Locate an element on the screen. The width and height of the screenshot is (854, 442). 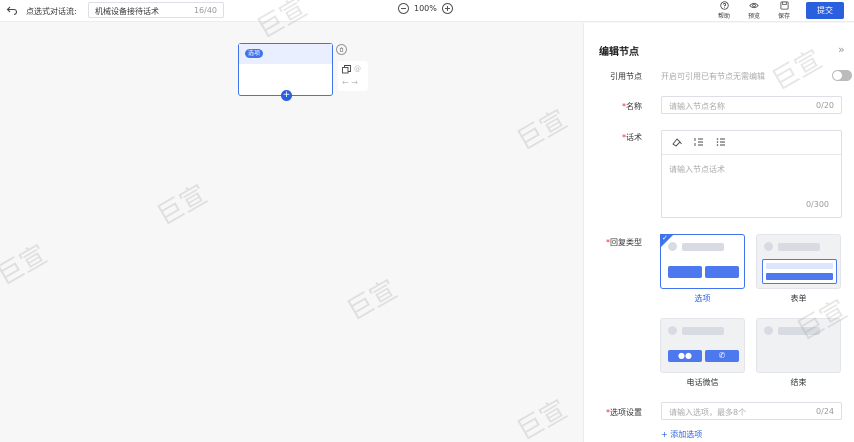
script-count: 0/300 is located at coordinates (817, 204).